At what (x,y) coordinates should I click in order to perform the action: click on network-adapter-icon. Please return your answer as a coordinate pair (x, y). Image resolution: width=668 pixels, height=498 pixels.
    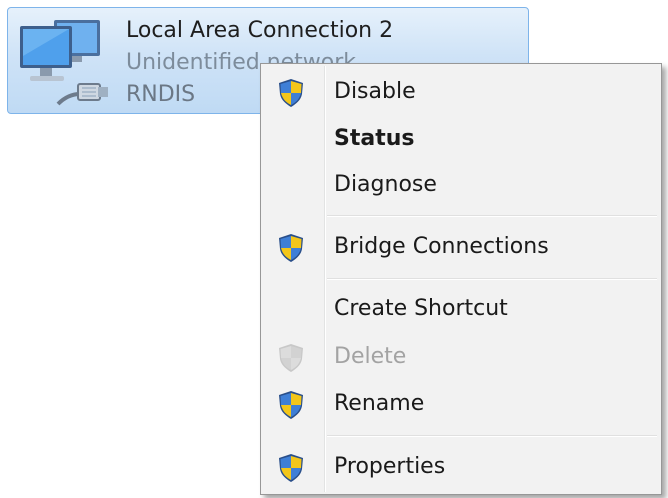
    Looking at the image, I should click on (64, 63).